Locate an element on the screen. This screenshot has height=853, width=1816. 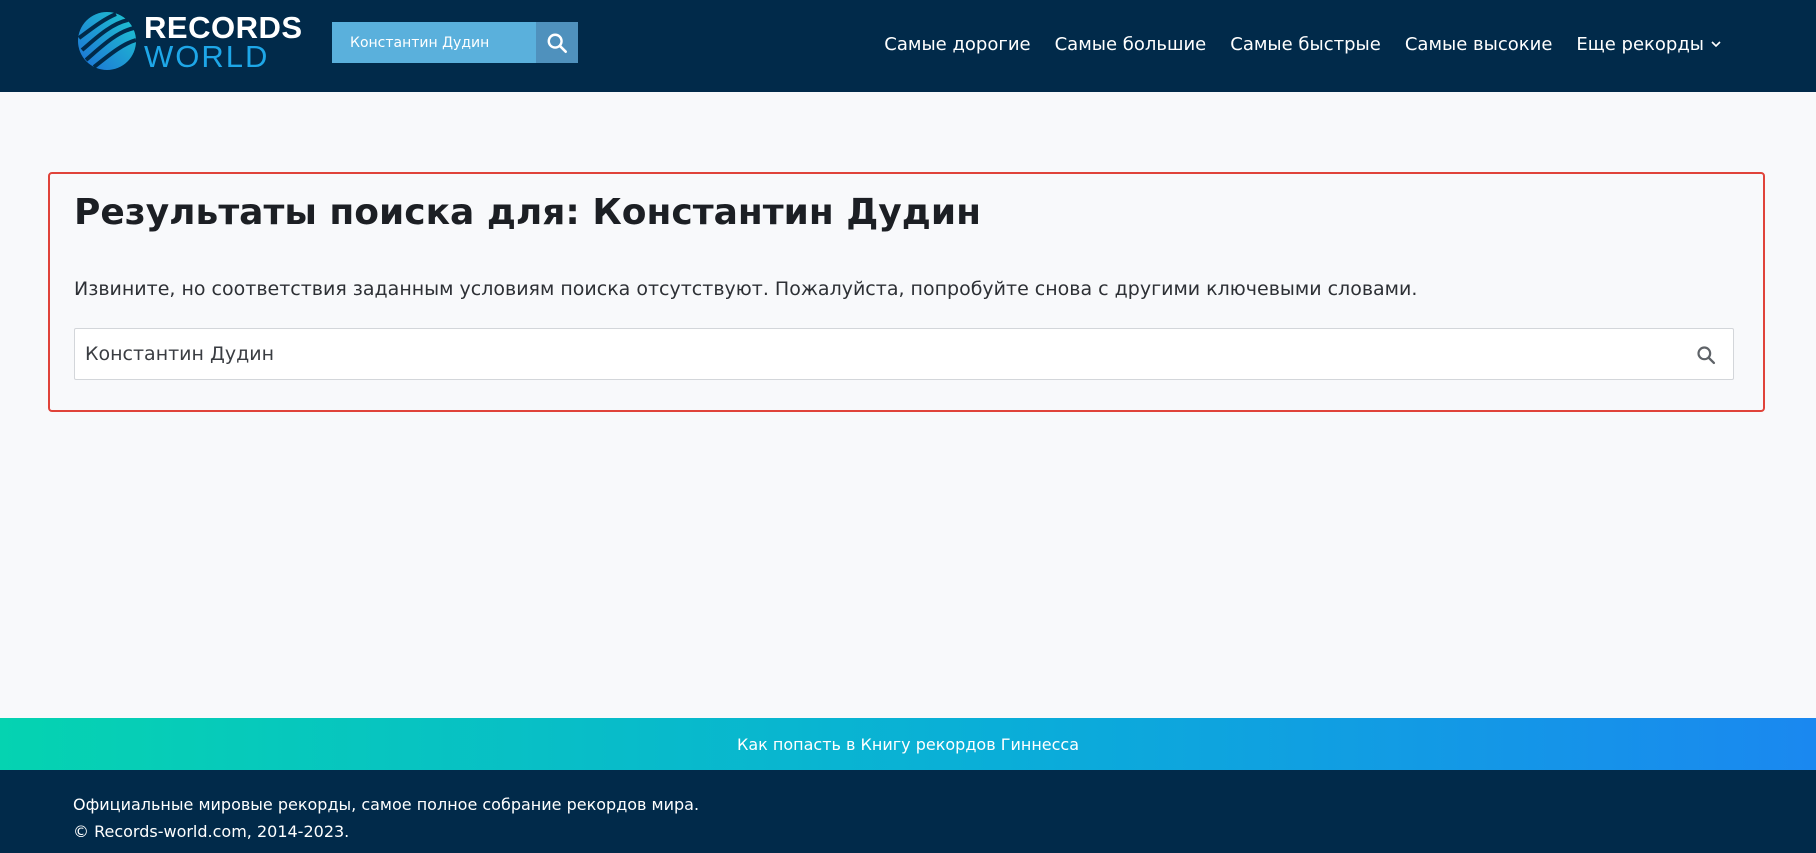
globe-logo-icon is located at coordinates (107, 41).